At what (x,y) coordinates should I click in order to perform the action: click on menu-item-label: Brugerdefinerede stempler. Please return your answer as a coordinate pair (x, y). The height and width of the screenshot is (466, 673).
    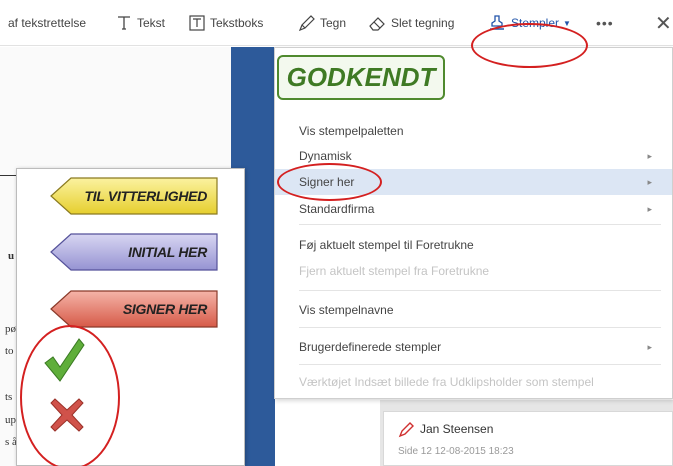
    Looking at the image, I should click on (370, 347).